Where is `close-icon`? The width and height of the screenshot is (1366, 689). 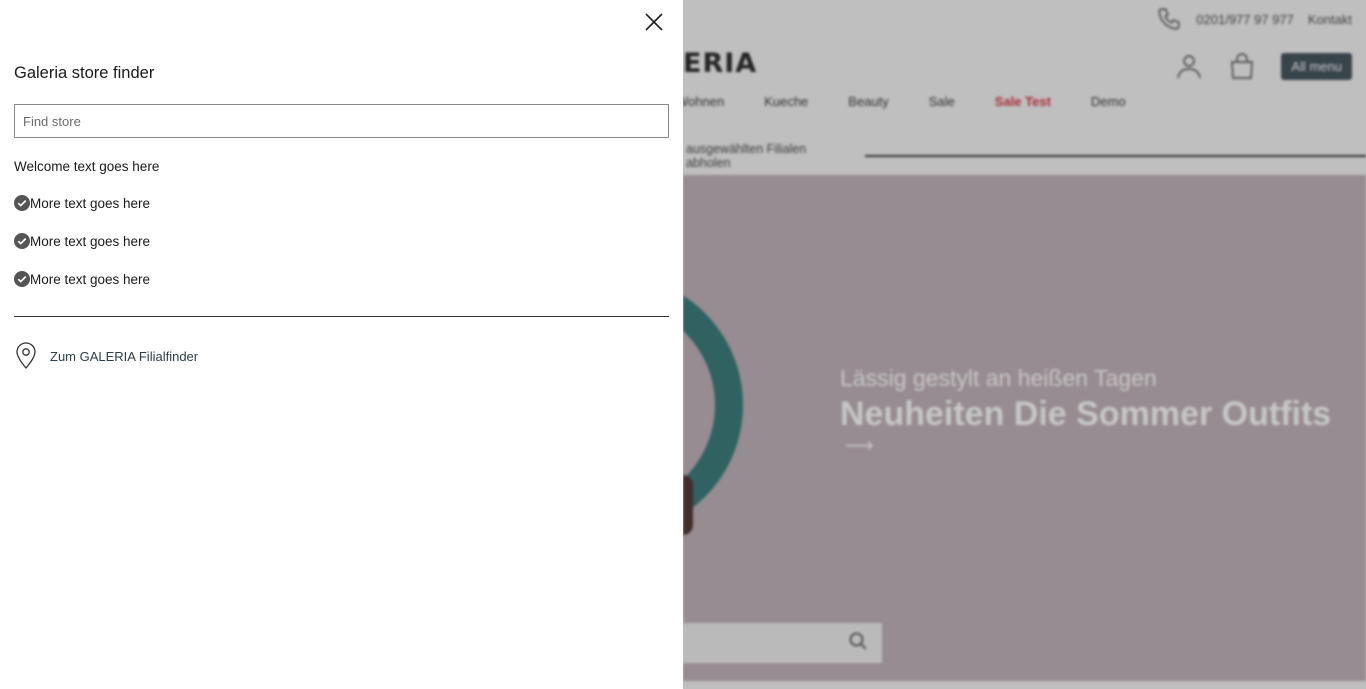
close-icon is located at coordinates (654, 22).